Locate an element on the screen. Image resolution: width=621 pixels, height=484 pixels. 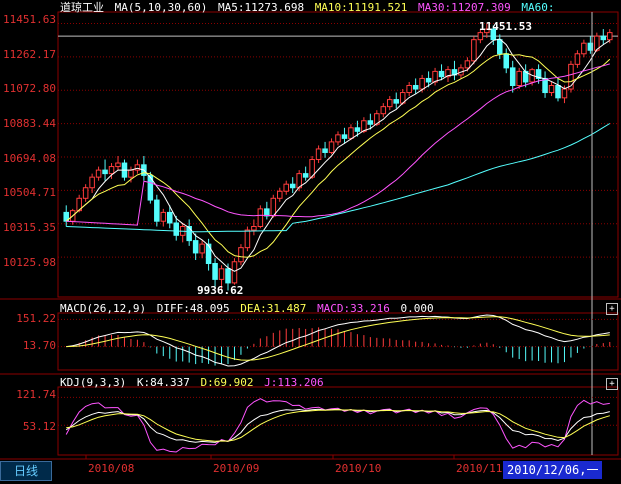
ytick-label: 10504.71 is located at coordinates (29, 192).